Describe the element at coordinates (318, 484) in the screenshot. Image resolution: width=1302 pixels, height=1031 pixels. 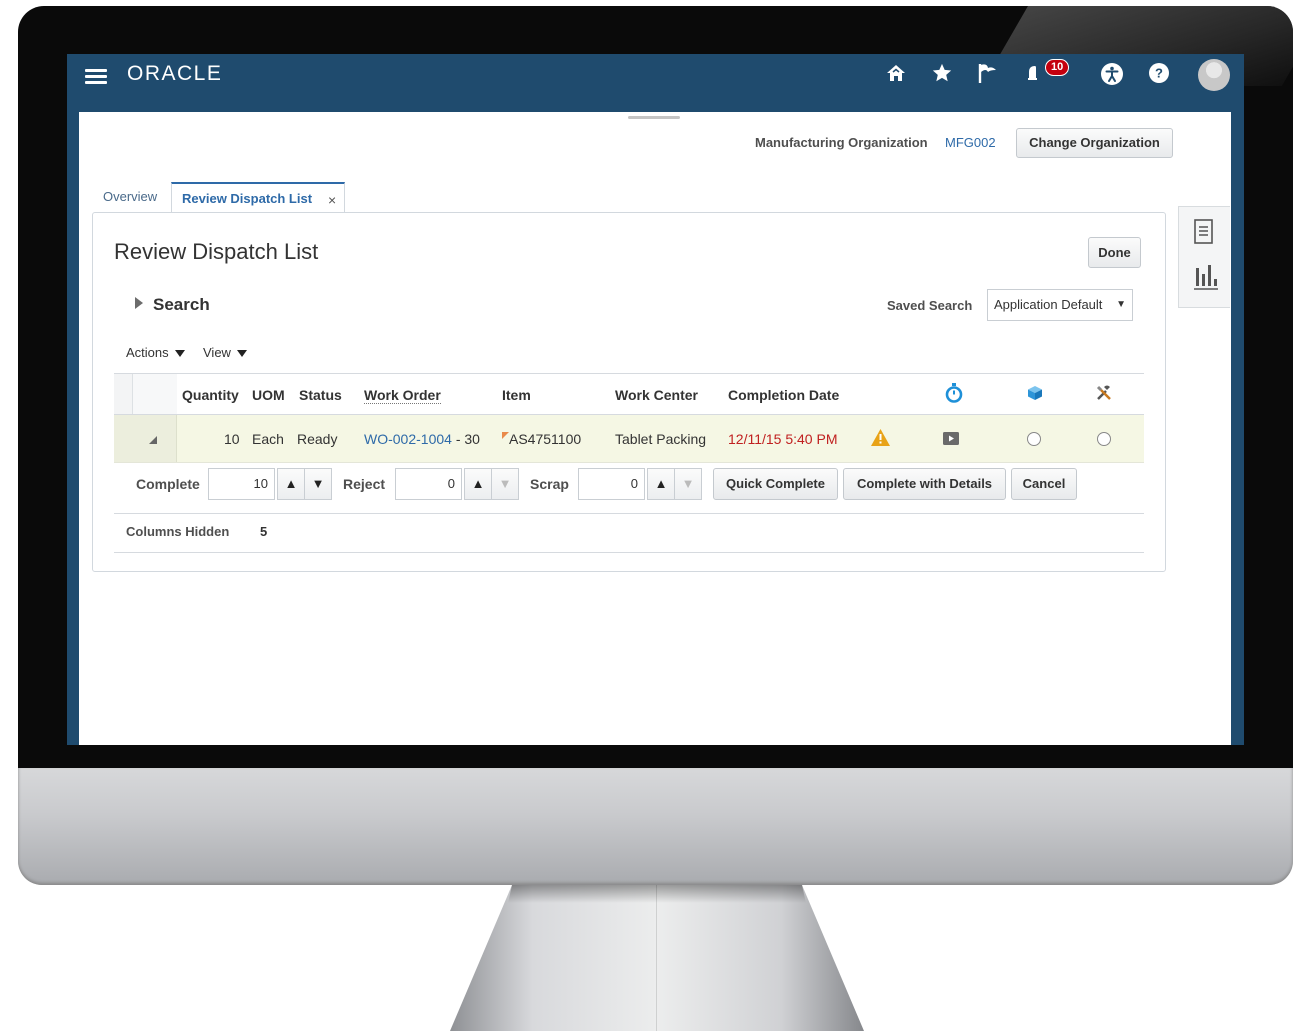
I see `complete-decrement-button: ▼` at that location.